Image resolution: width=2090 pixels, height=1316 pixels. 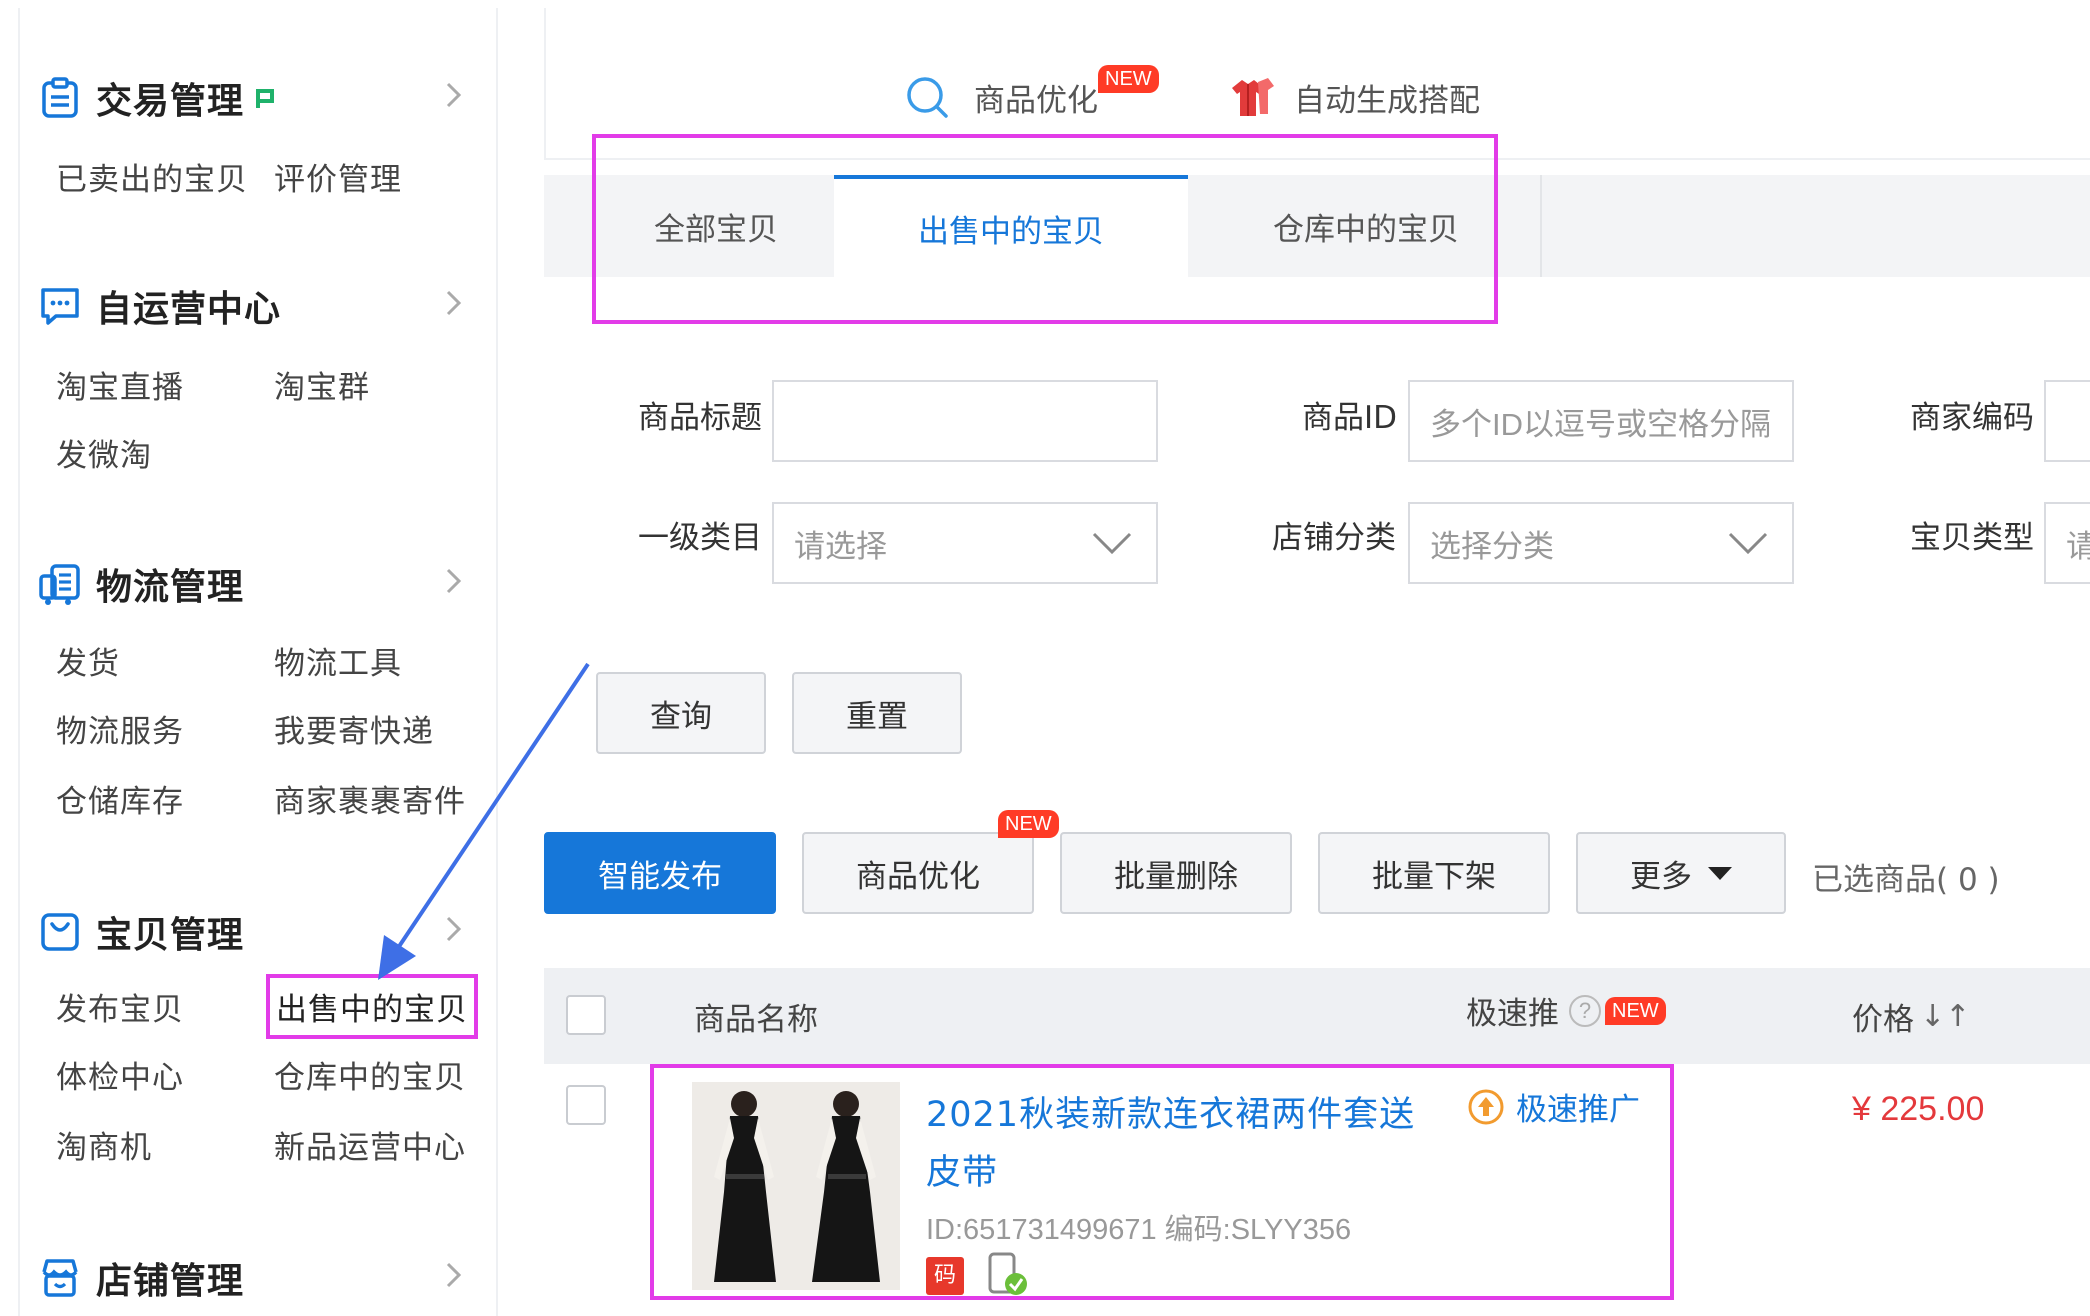 I want to click on sidebar-section-items: 宝贝管理, so click(x=141, y=932).